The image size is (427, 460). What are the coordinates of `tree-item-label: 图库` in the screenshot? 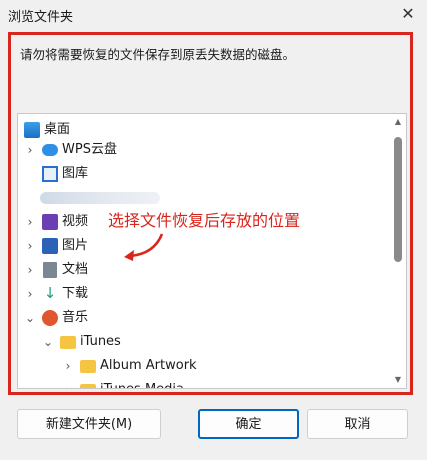 It's located at (75, 173).